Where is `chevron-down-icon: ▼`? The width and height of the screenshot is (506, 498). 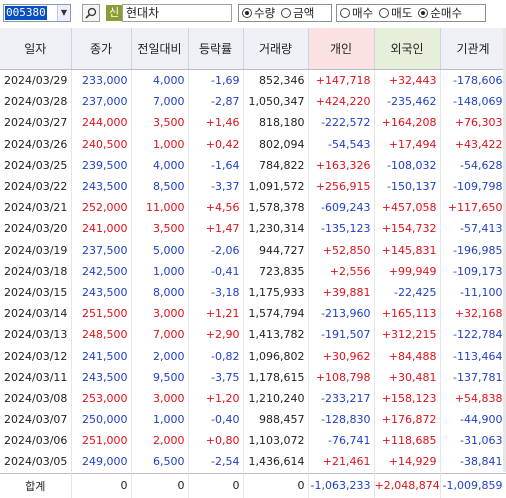
chevron-down-icon: ▼ is located at coordinates (63, 13).